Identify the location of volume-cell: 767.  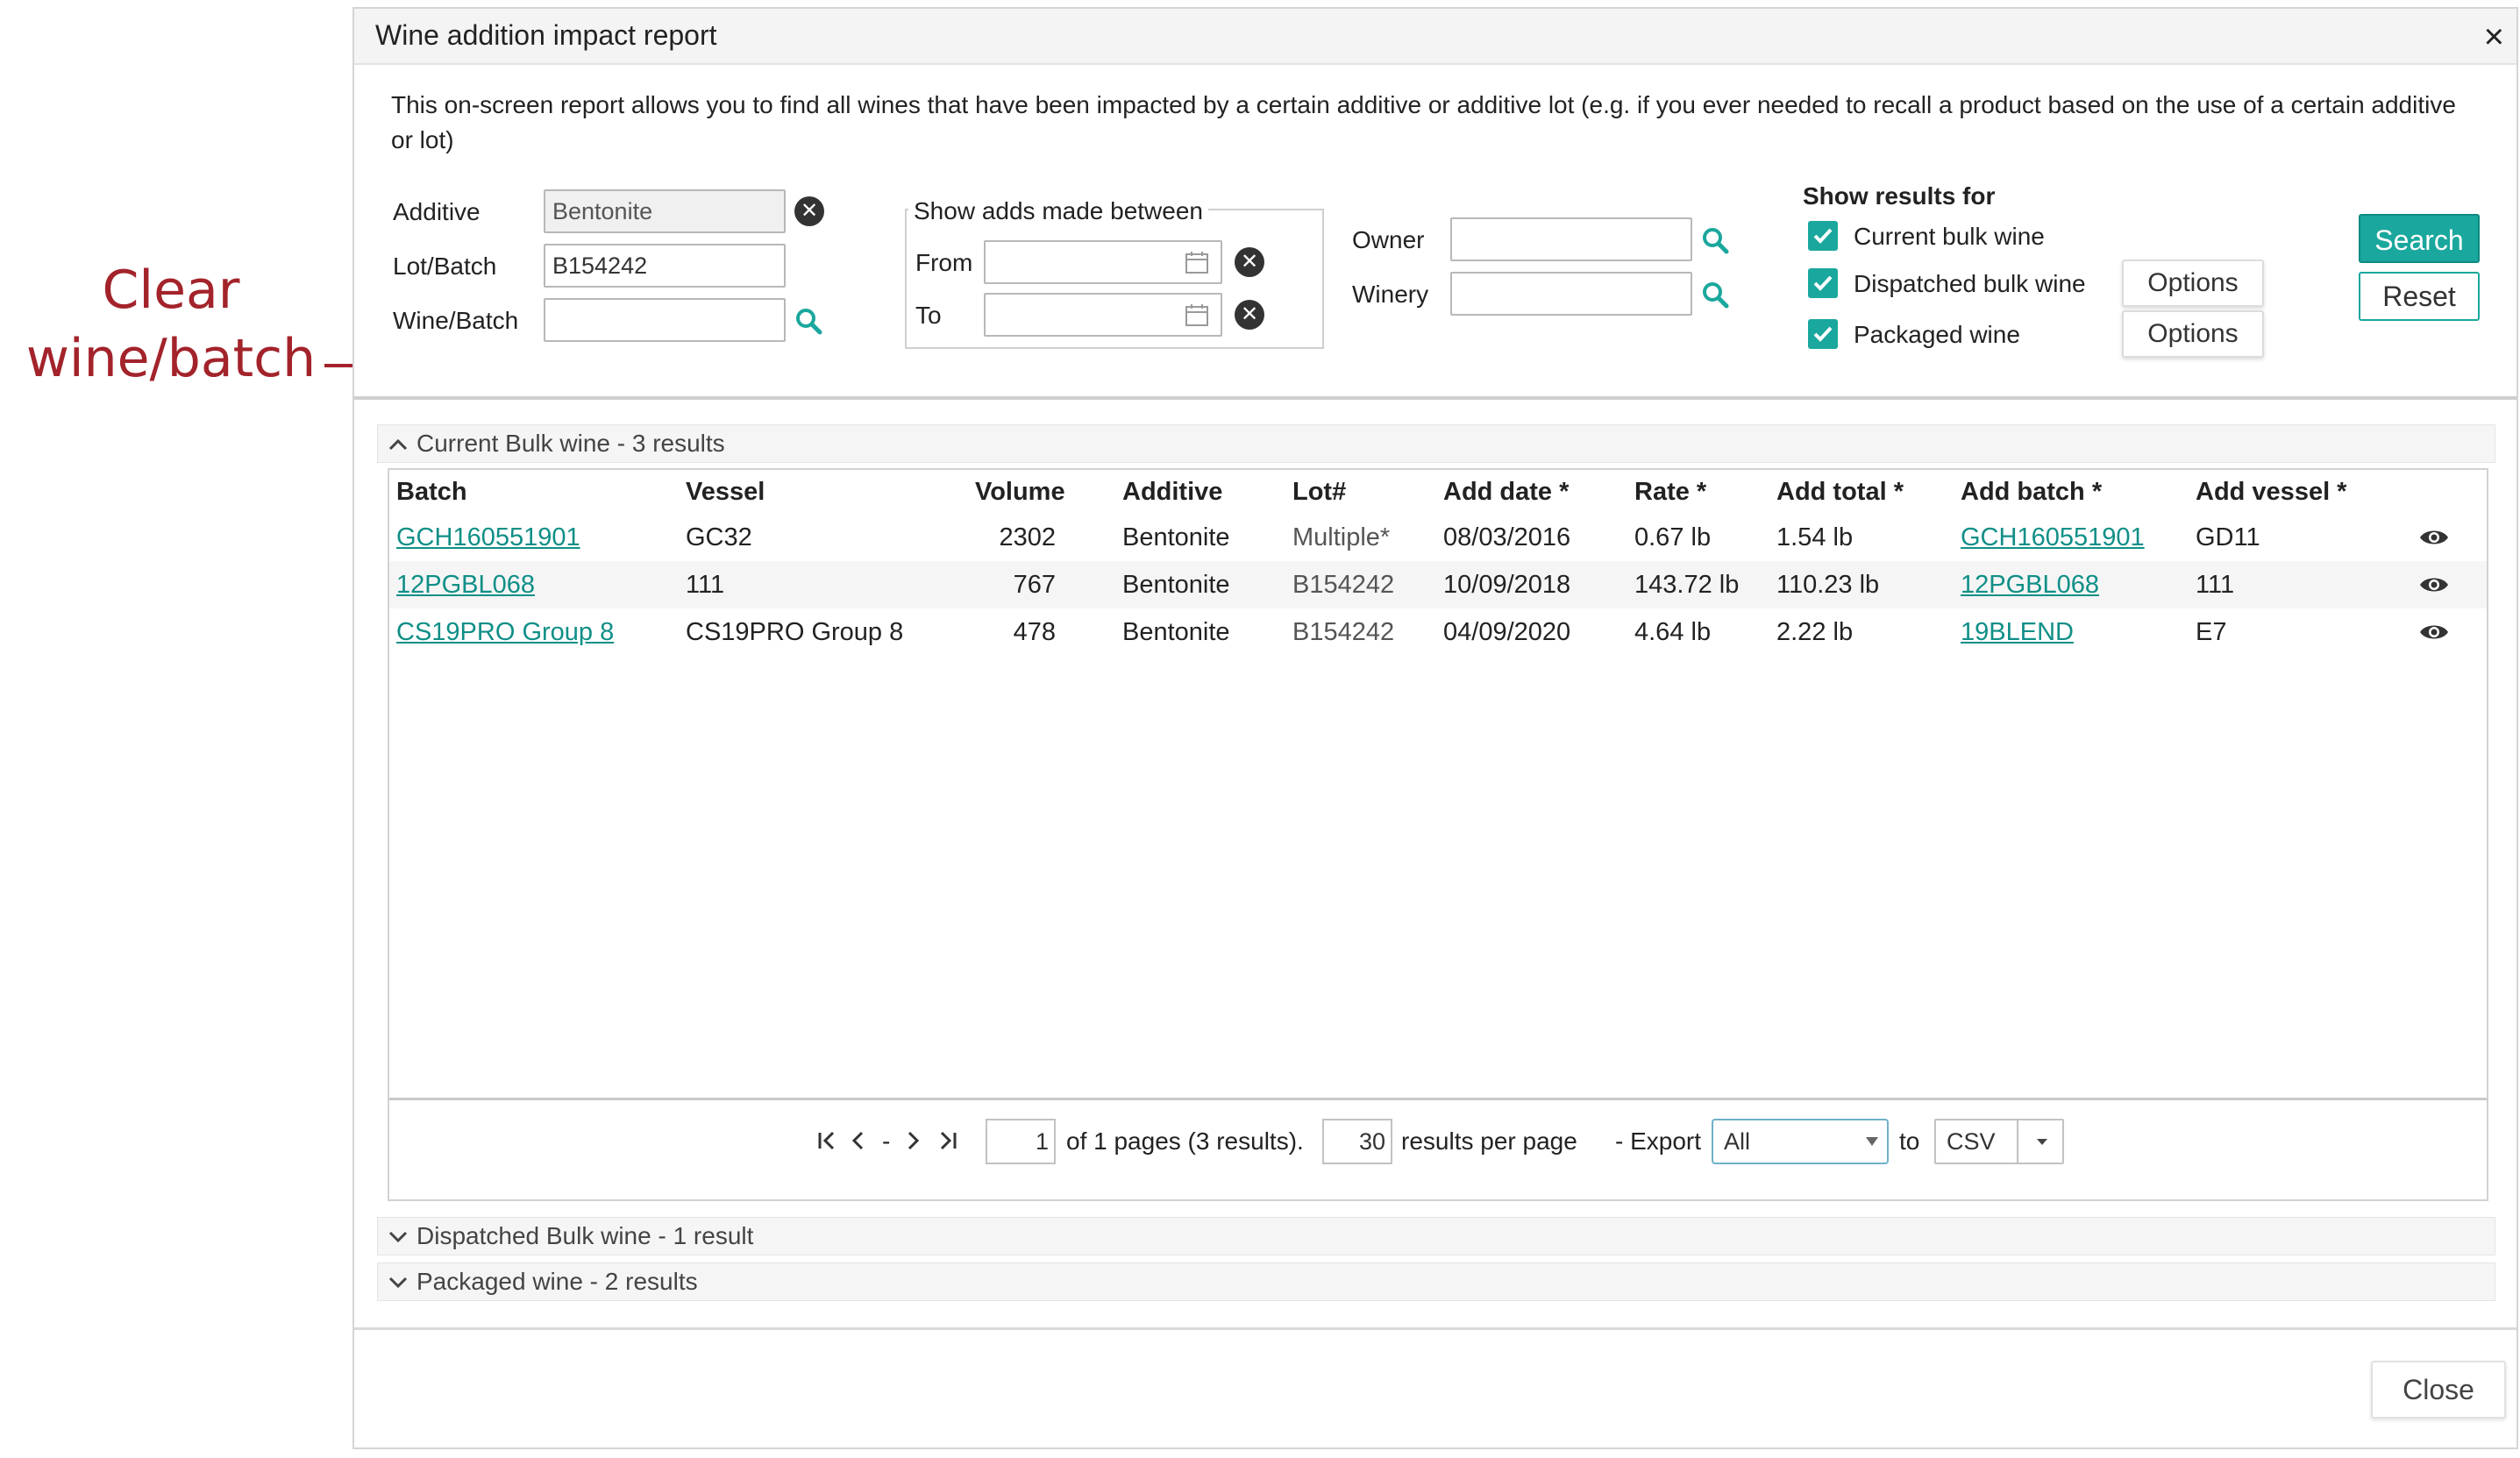
(1034, 585).